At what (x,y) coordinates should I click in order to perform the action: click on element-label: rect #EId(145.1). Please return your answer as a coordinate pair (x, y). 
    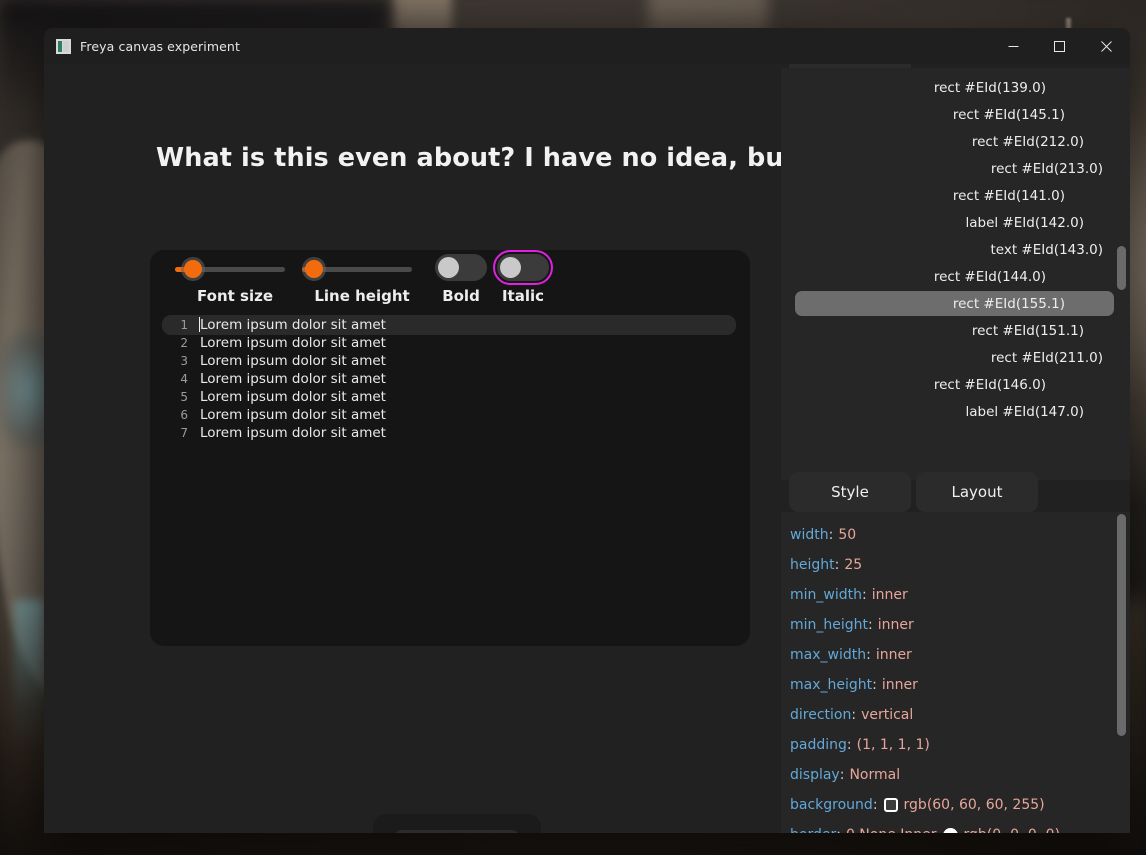
    Looking at the image, I should click on (1008, 114).